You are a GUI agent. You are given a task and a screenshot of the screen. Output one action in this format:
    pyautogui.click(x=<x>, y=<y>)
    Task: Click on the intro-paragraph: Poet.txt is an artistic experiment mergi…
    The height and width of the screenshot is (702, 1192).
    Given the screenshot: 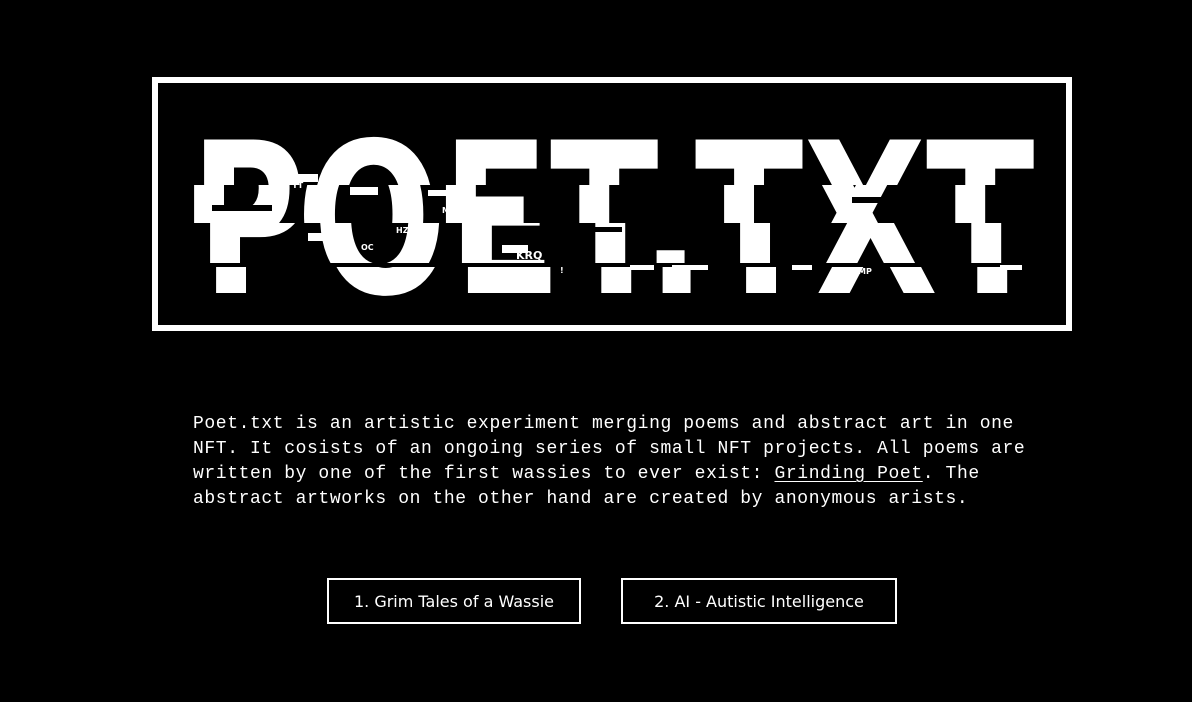 What is the action you would take?
    pyautogui.click(x=618, y=462)
    